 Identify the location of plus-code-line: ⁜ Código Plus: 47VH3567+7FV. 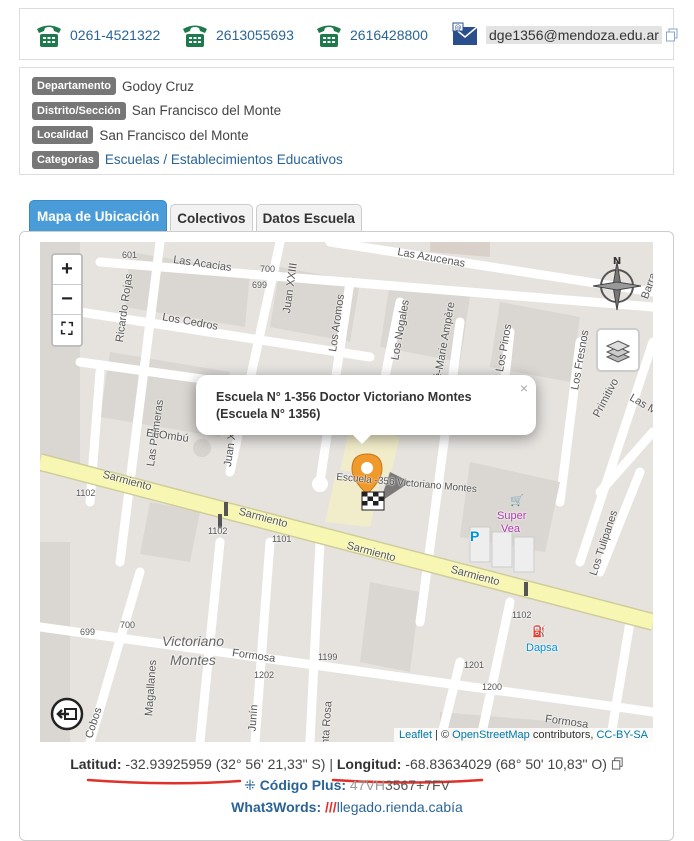
(347, 785).